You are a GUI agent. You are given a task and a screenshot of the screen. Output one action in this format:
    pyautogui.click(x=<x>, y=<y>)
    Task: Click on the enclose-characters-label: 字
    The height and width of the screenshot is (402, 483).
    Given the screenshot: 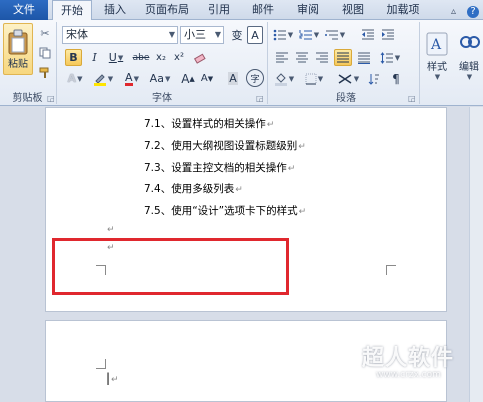 What is the action you would take?
    pyautogui.click(x=255, y=79)
    